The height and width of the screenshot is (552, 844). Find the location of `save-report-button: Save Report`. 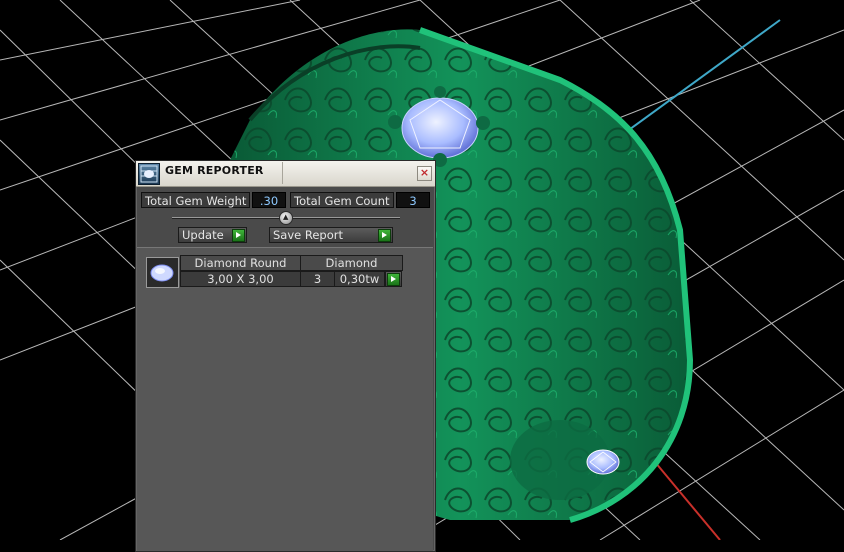

save-report-button: Save Report is located at coordinates (331, 235).